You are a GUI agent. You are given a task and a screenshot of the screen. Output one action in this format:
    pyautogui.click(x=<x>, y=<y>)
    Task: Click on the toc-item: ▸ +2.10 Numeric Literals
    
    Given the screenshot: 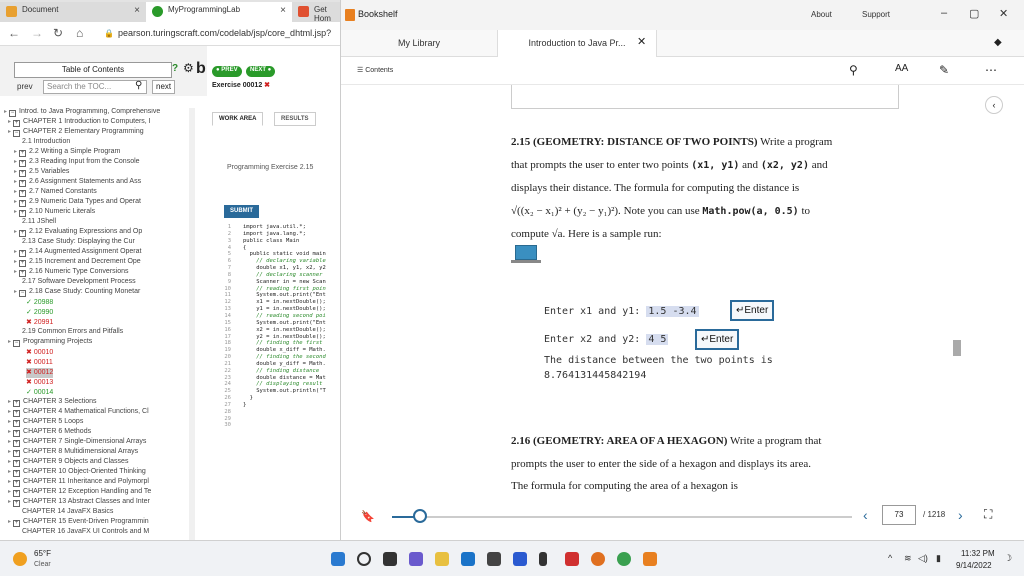 What is the action you would take?
    pyautogui.click(x=54, y=213)
    